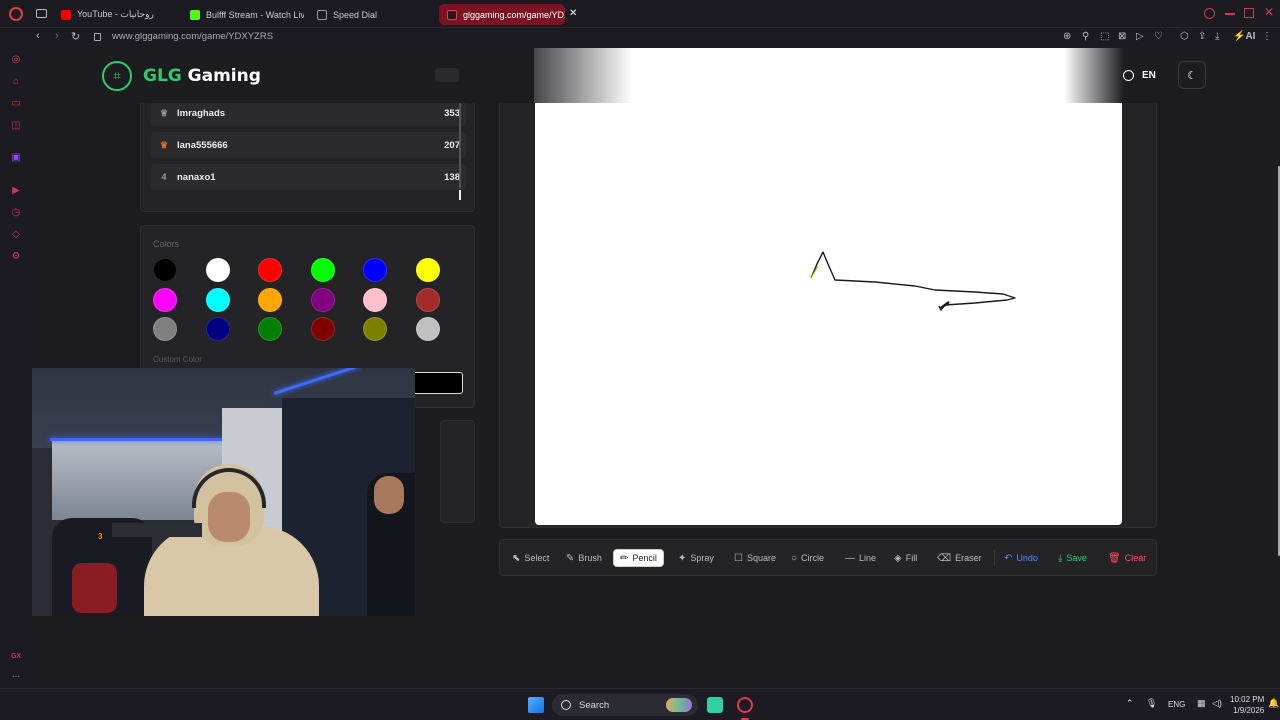 The image size is (1280, 720). What do you see at coordinates (1127, 558) in the screenshot?
I see `clear-button: 🗑 Clear` at bounding box center [1127, 558].